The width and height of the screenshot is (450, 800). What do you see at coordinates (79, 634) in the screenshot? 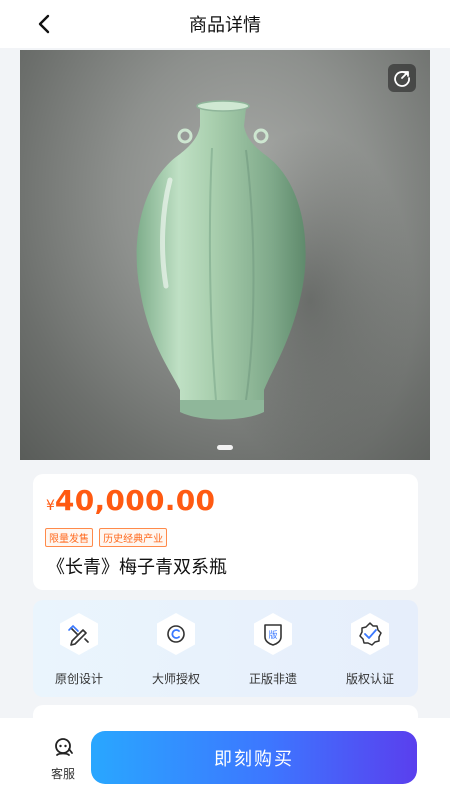
I see `pen-ruler-icon` at bounding box center [79, 634].